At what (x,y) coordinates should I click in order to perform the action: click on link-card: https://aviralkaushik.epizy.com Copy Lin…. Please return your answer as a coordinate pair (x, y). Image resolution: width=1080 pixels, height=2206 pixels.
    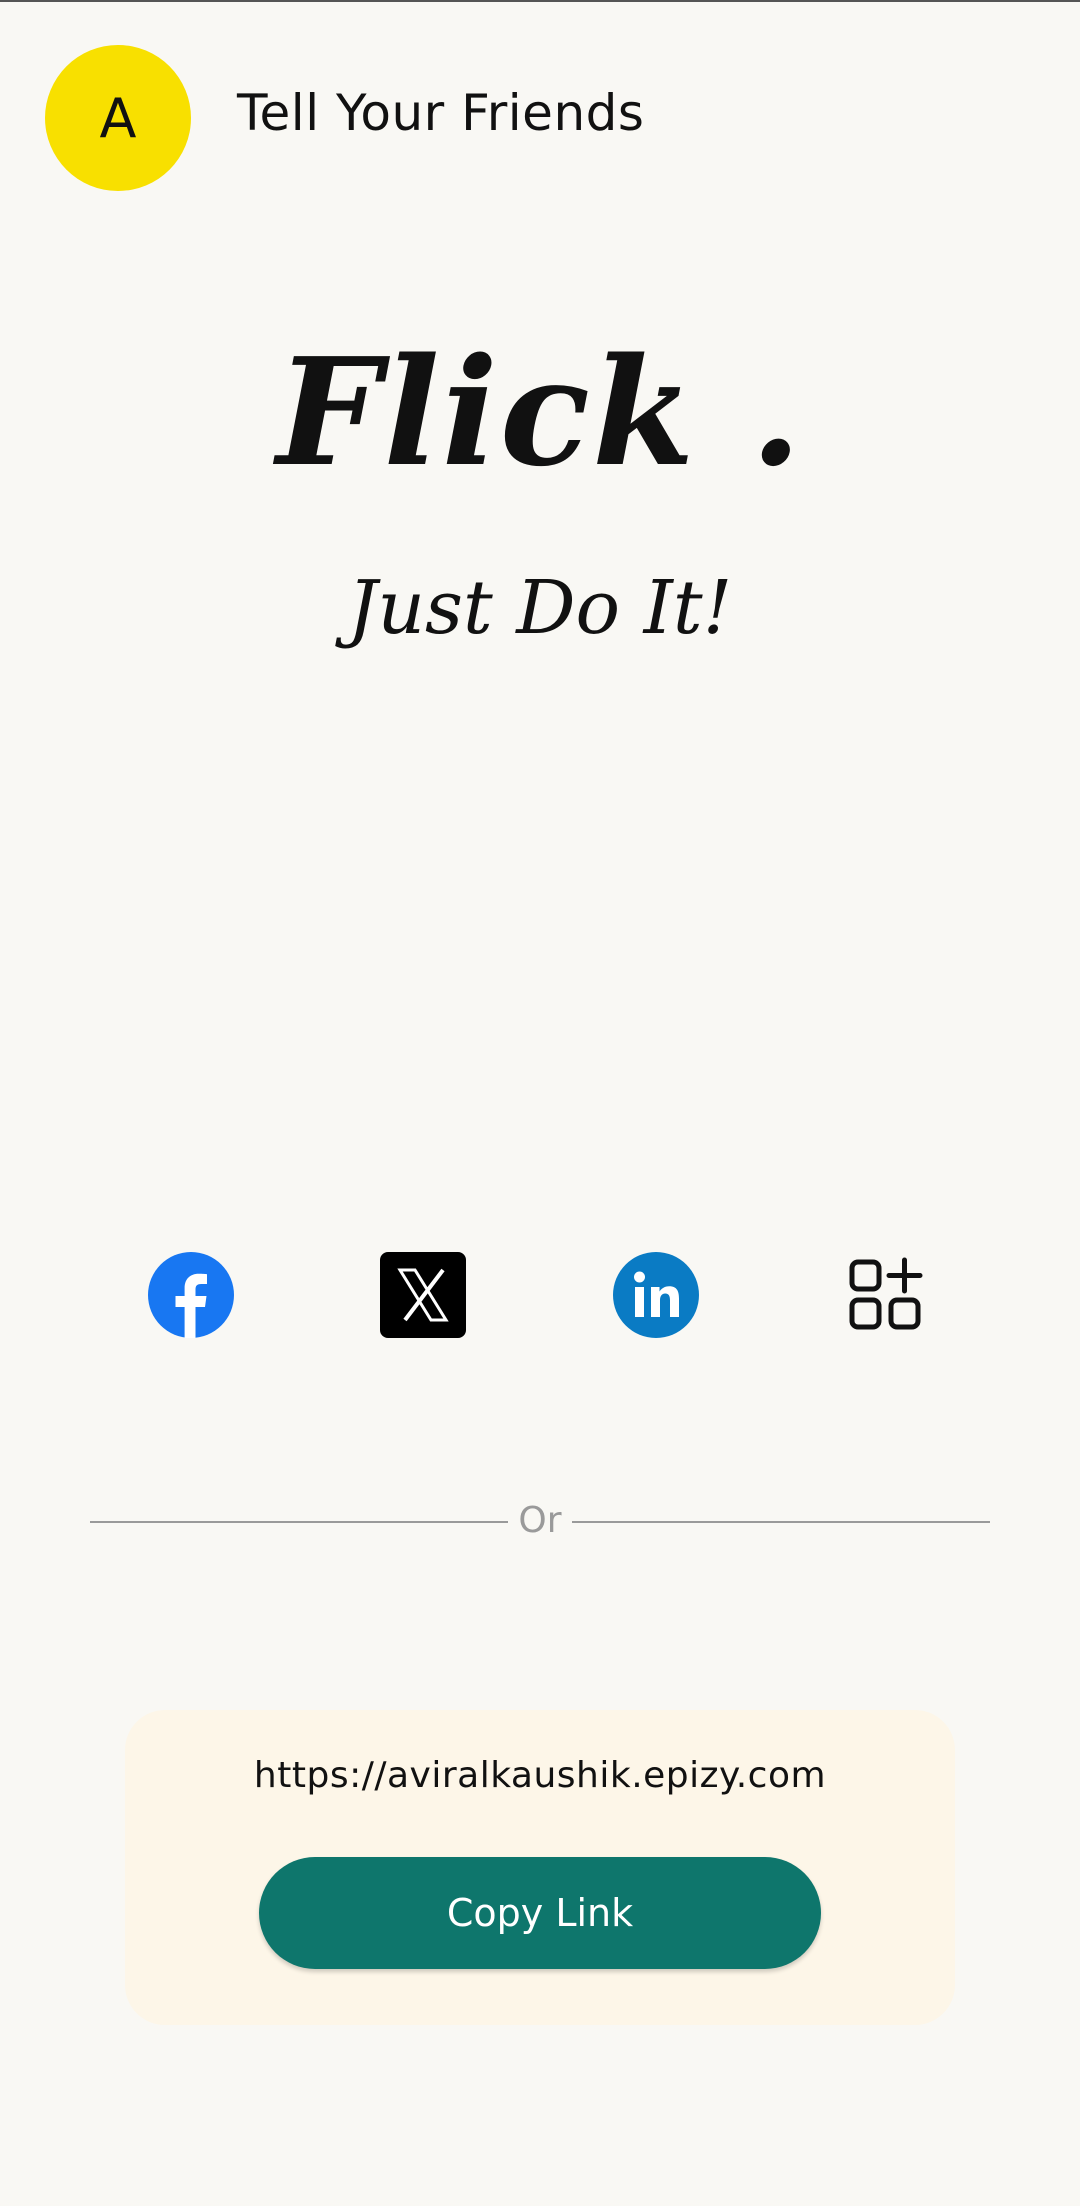
    Looking at the image, I should click on (540, 1867).